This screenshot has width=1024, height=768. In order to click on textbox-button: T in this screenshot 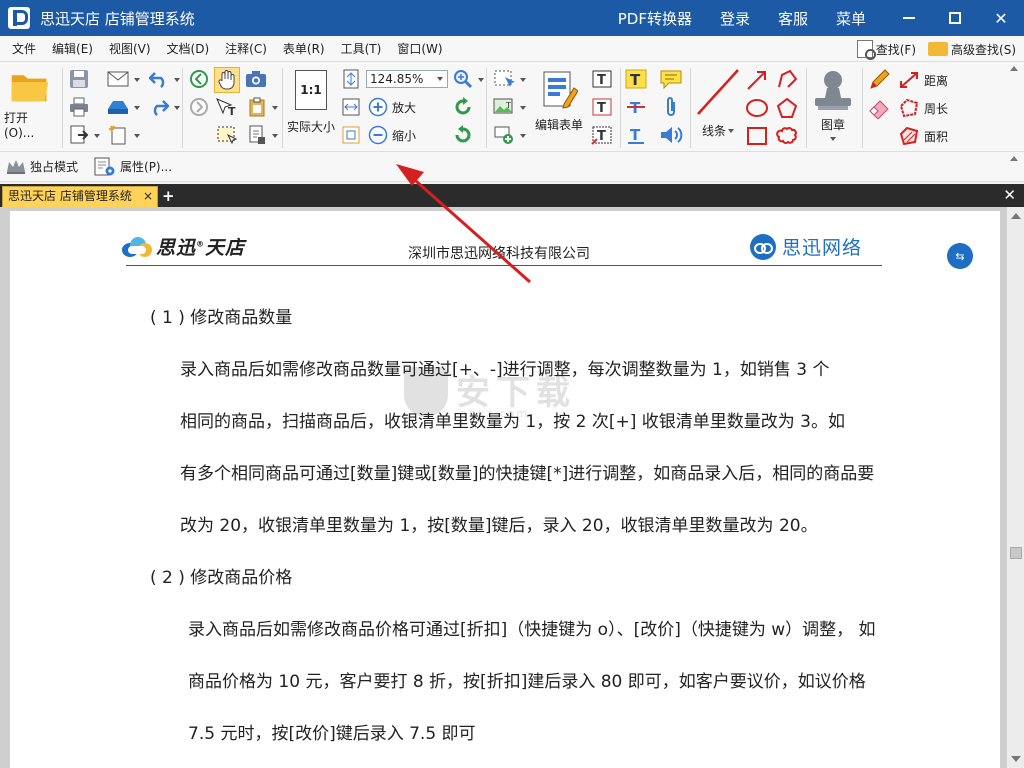, I will do `click(602, 107)`.